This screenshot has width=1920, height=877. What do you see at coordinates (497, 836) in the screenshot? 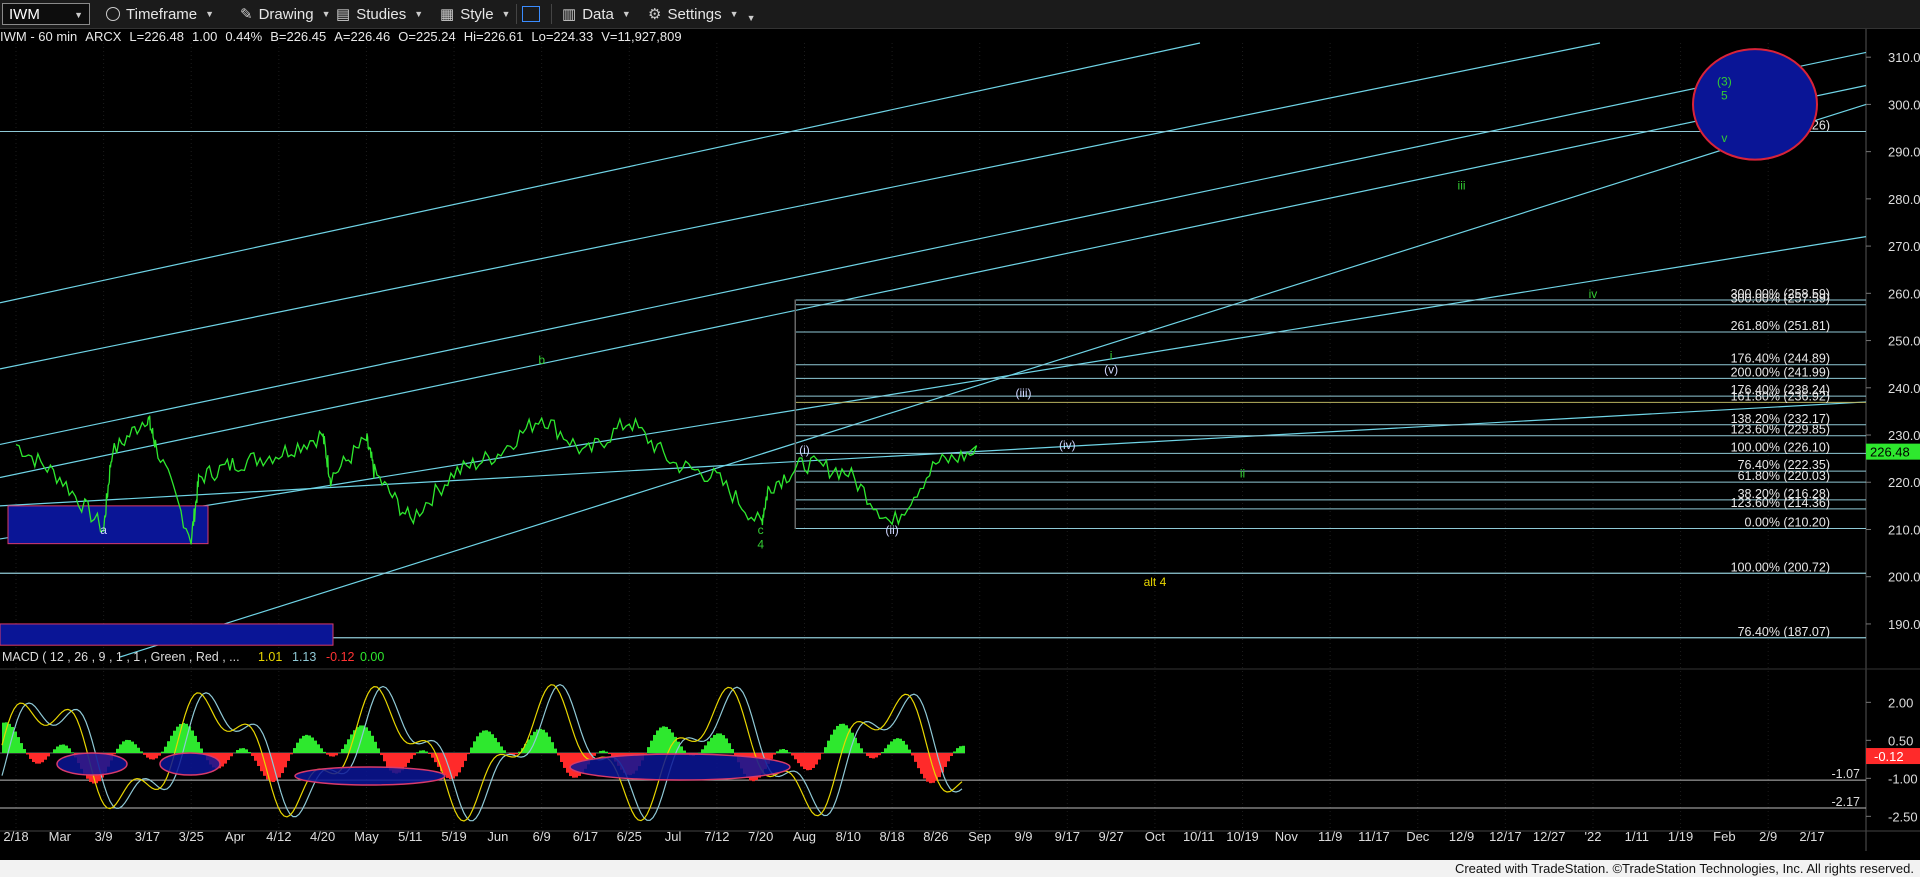
I see `date-tick-label: Jun` at bounding box center [497, 836].